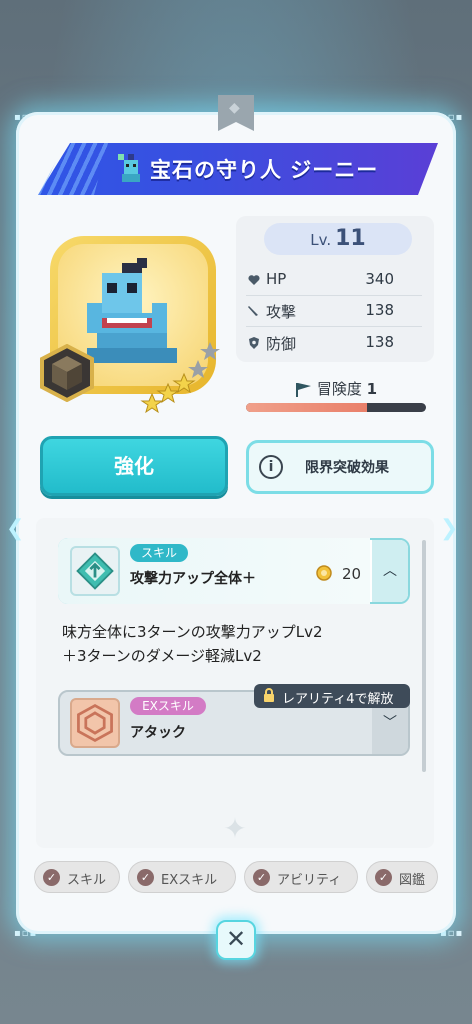  What do you see at coordinates (276, 279) in the screenshot?
I see `stat-label: HP` at bounding box center [276, 279].